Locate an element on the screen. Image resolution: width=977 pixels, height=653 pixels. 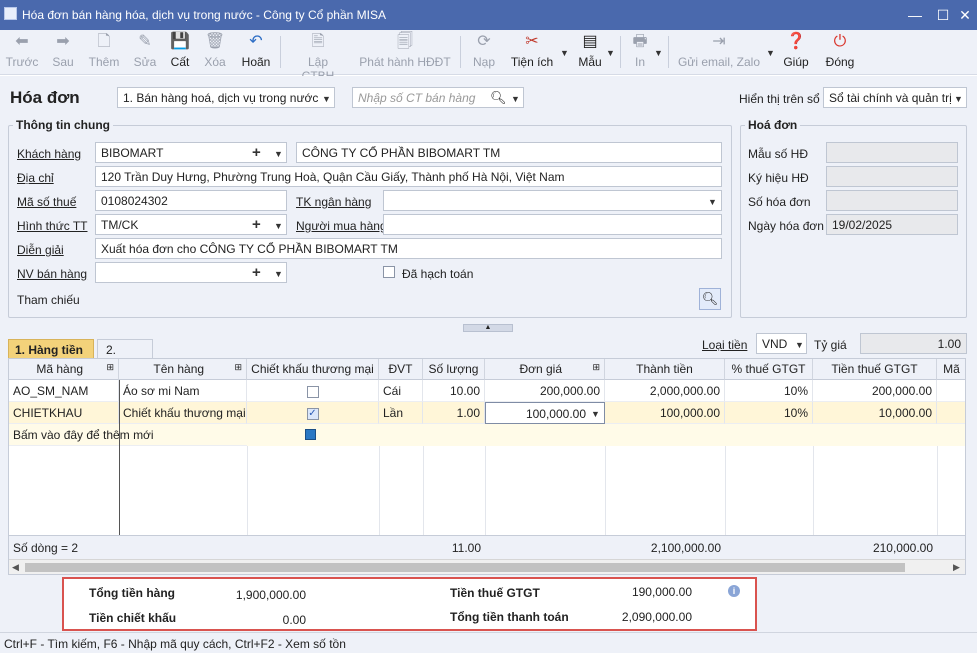
table-cell: CHIETKHAU is located at coordinates (64, 413).